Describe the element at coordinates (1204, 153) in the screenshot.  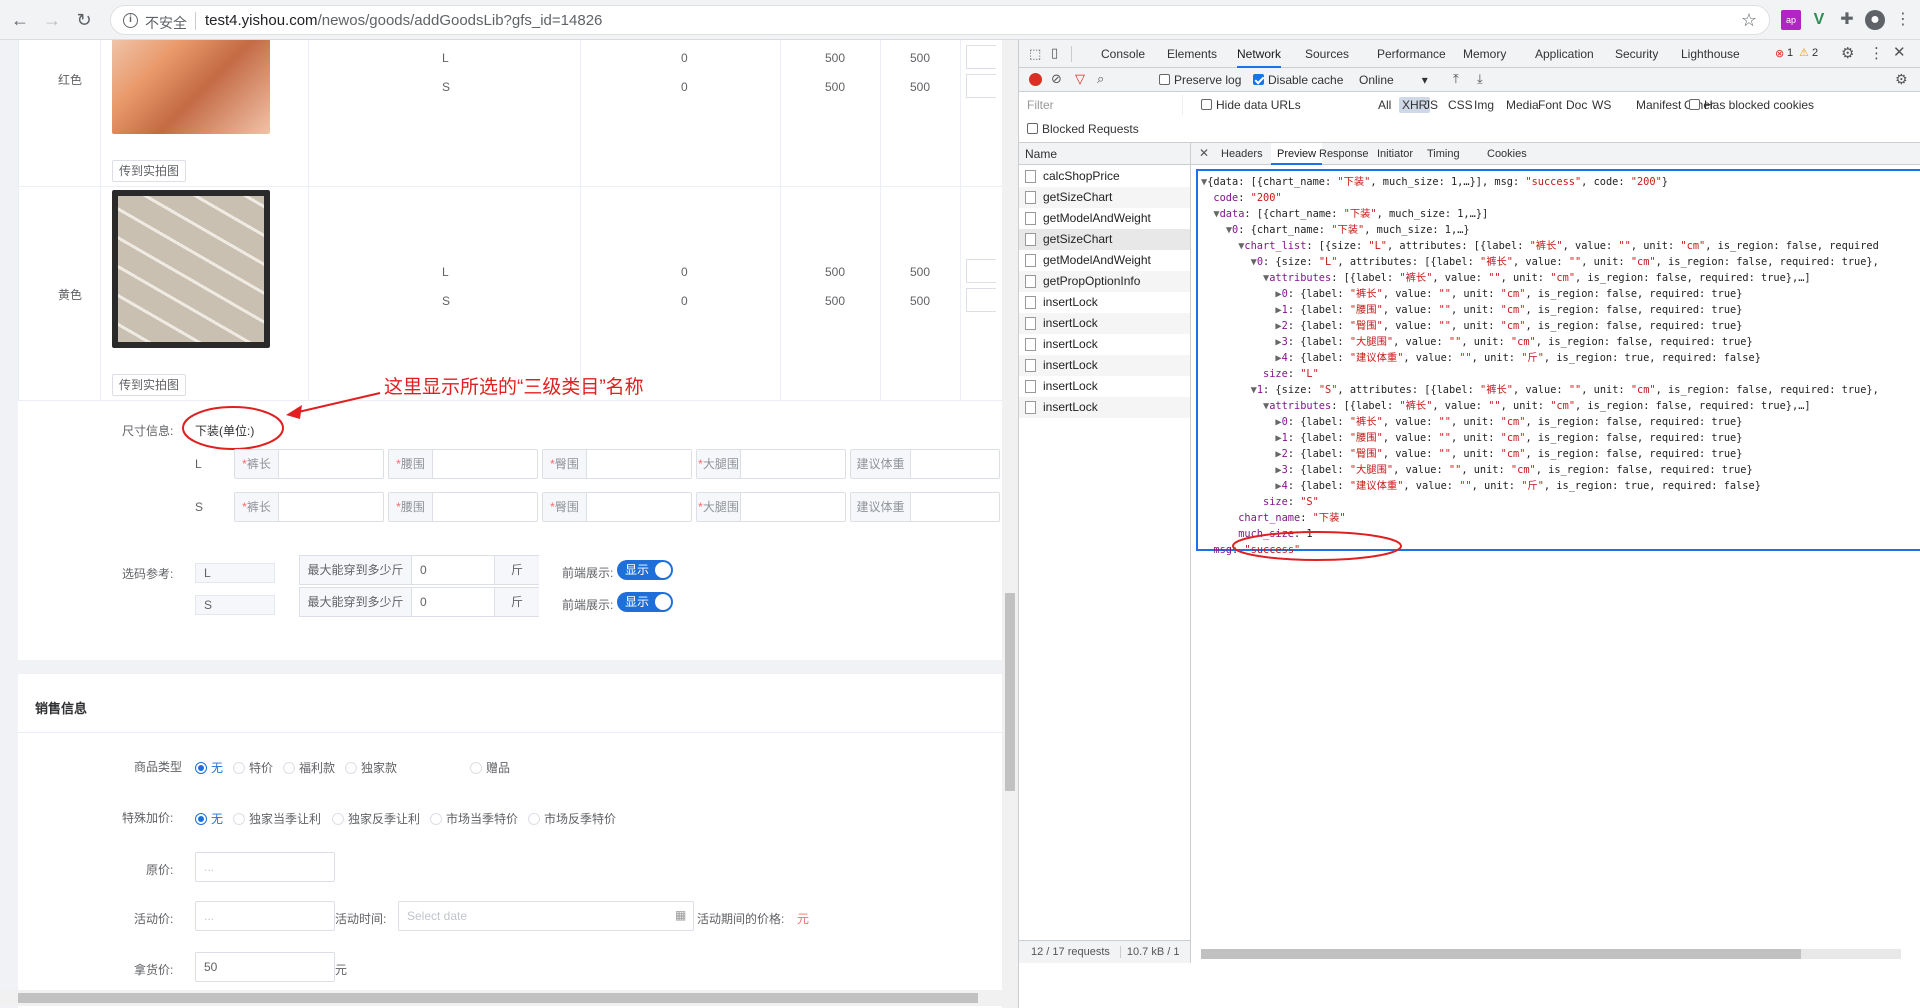
I see `close-detail-icon: ✕` at that location.